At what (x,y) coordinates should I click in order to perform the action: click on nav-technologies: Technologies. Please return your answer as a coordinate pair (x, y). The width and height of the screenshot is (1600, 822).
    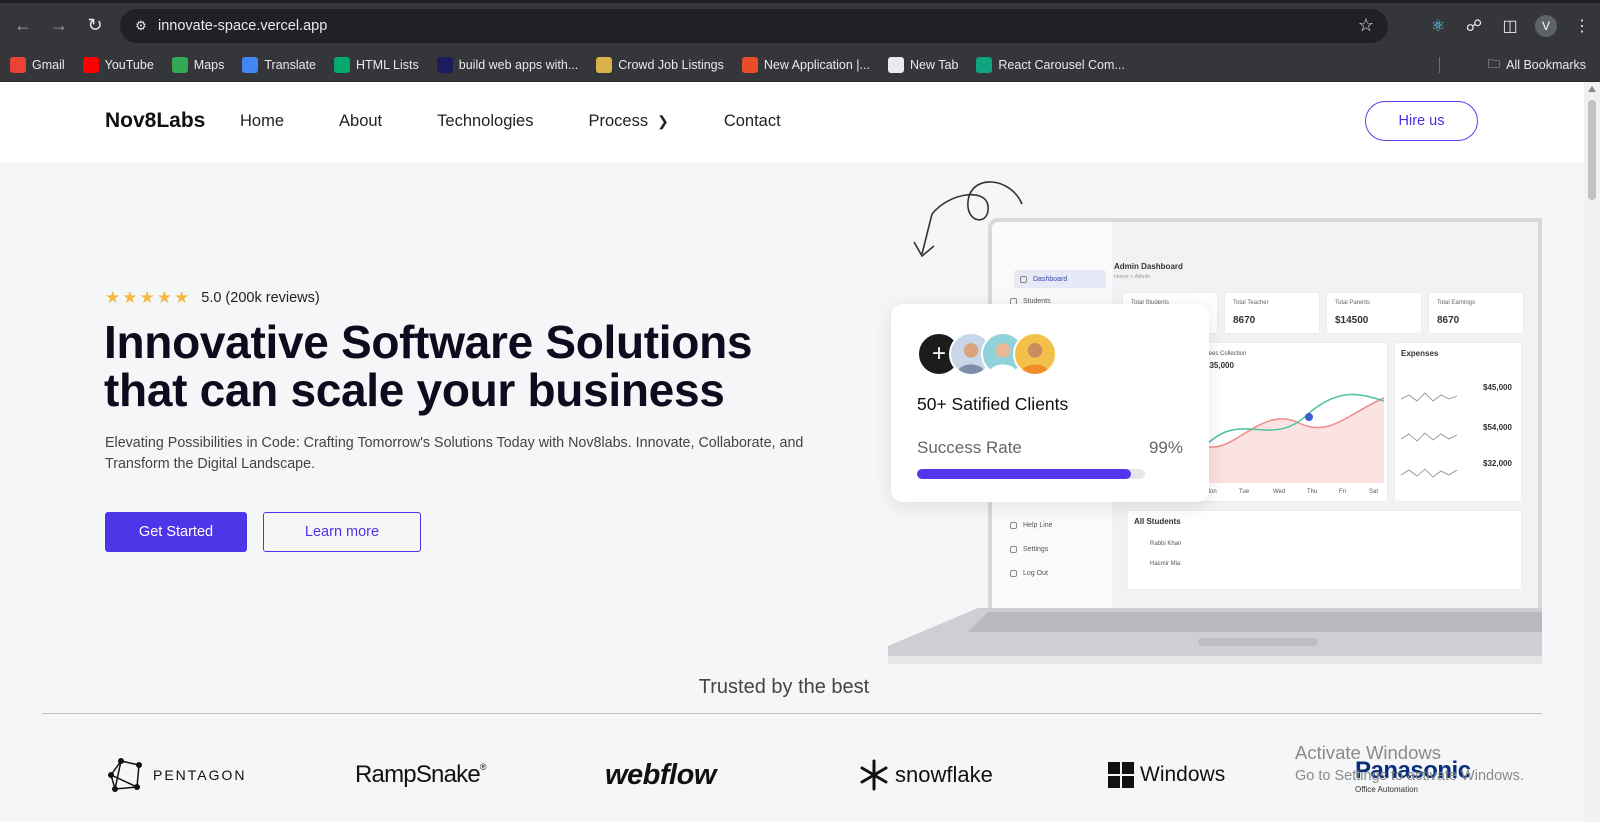
    Looking at the image, I should click on (485, 121).